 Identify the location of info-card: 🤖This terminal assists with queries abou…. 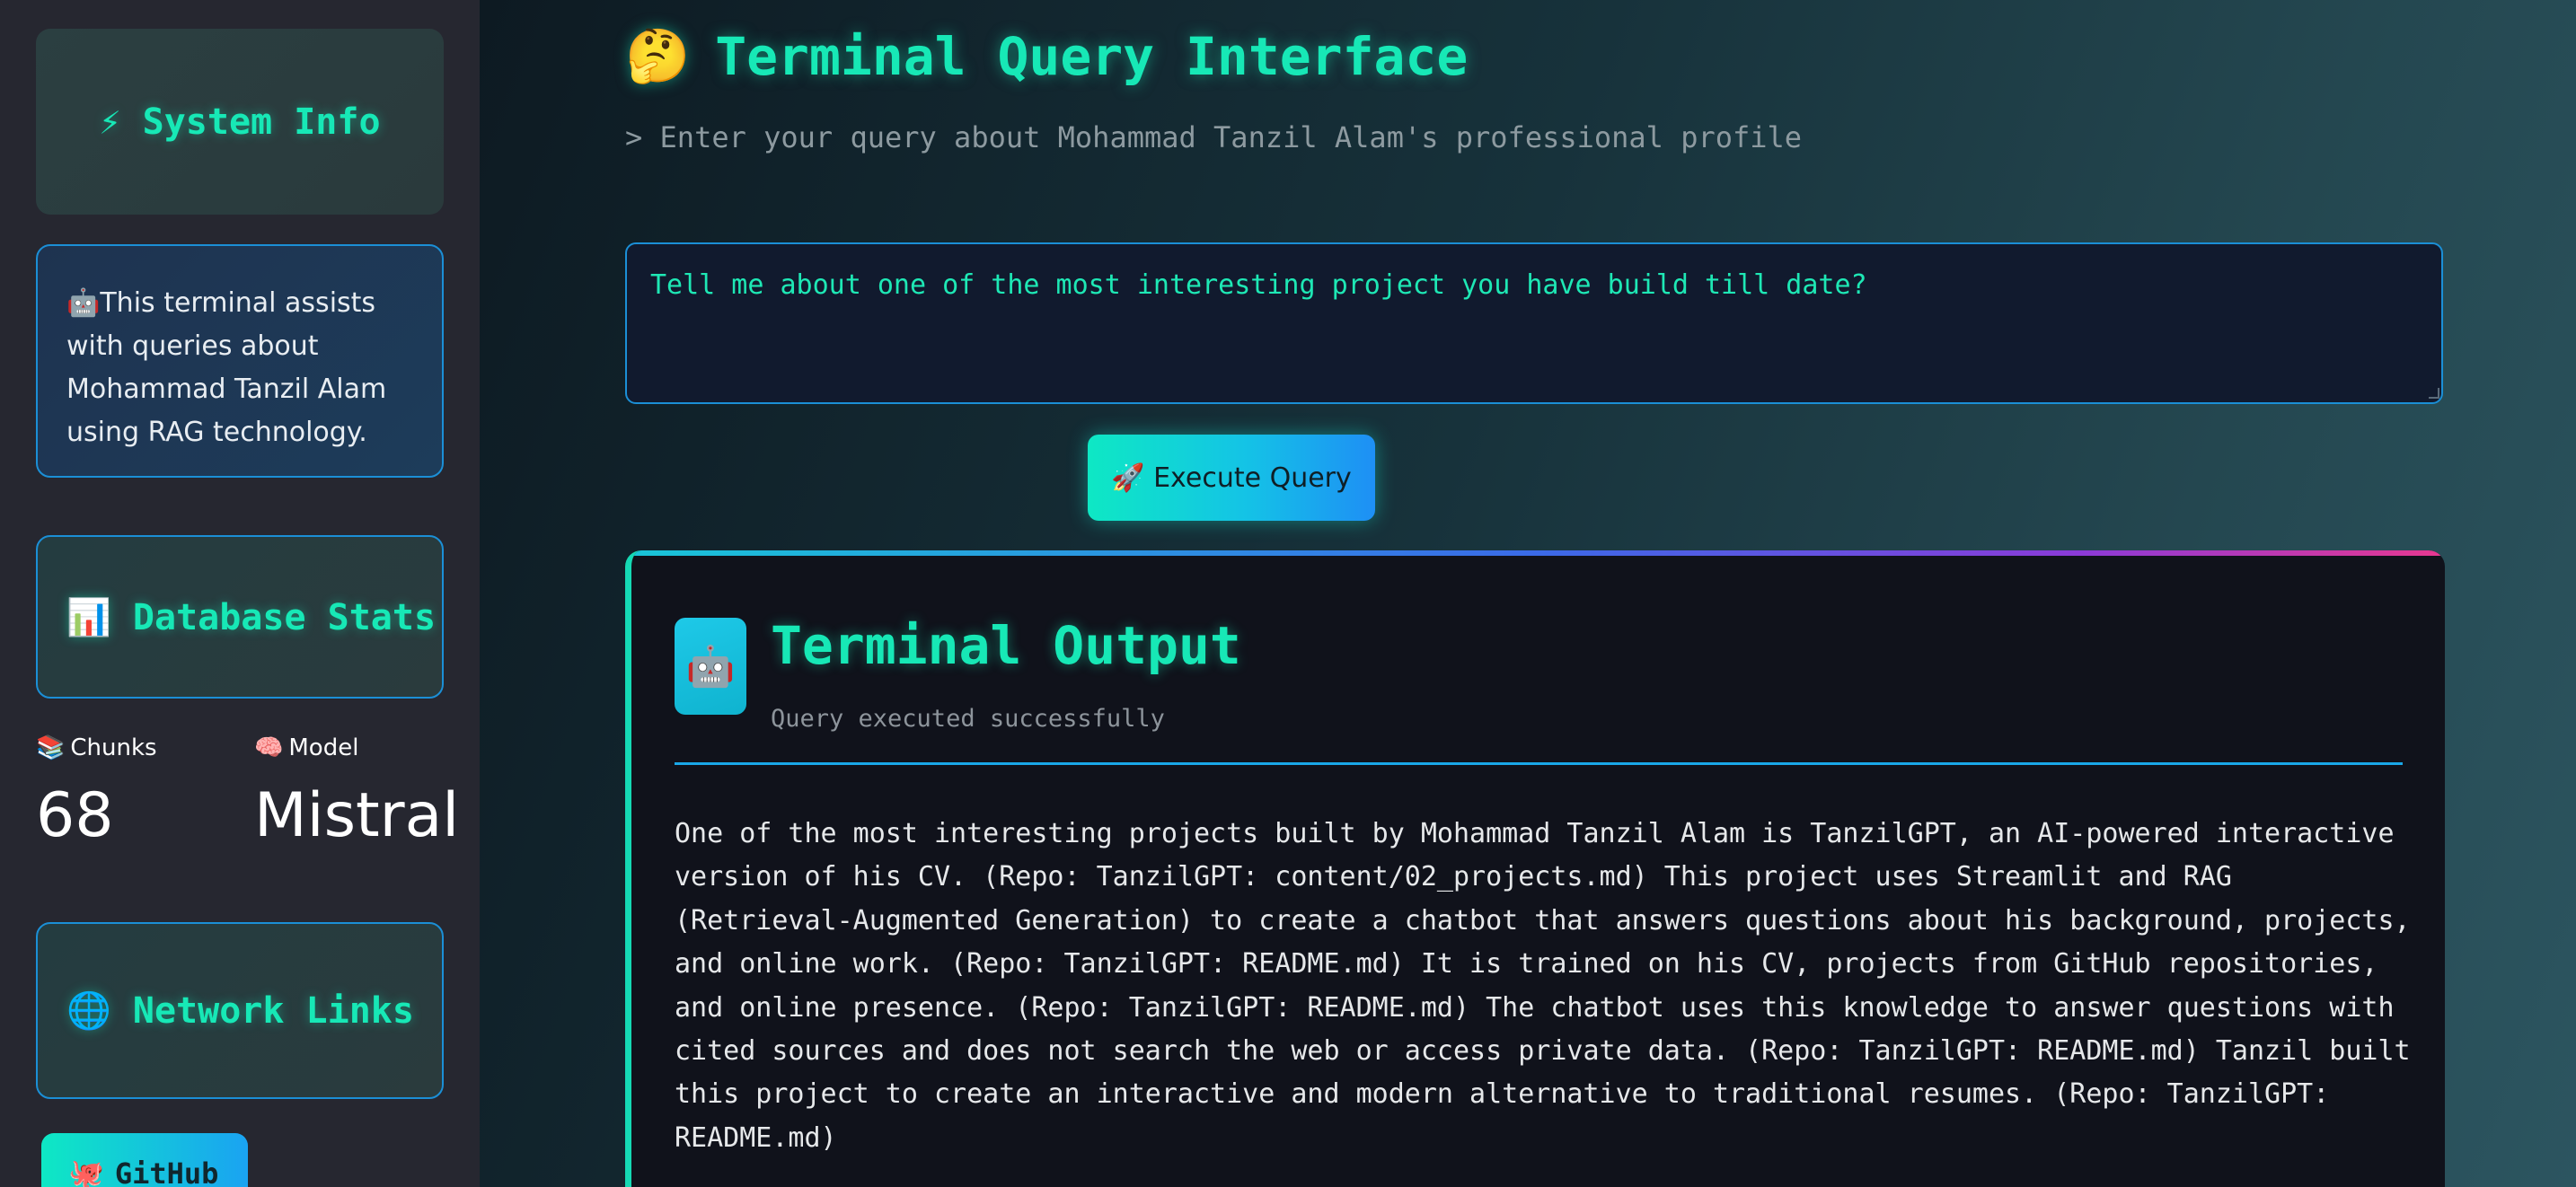
(240, 361).